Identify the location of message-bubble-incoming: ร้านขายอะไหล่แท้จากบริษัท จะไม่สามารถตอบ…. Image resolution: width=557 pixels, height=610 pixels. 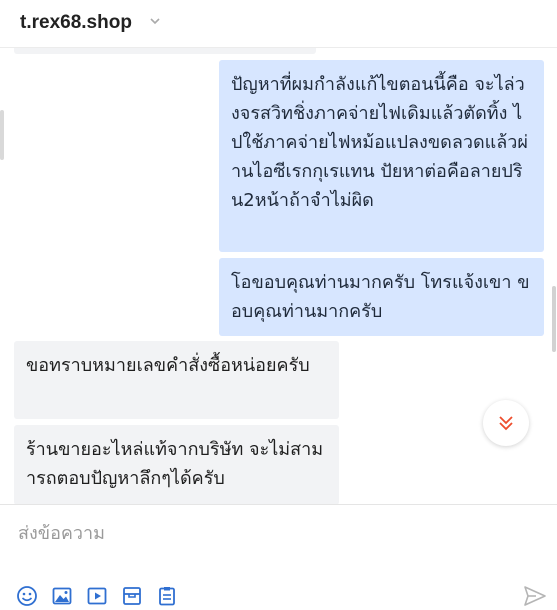
(176, 464).